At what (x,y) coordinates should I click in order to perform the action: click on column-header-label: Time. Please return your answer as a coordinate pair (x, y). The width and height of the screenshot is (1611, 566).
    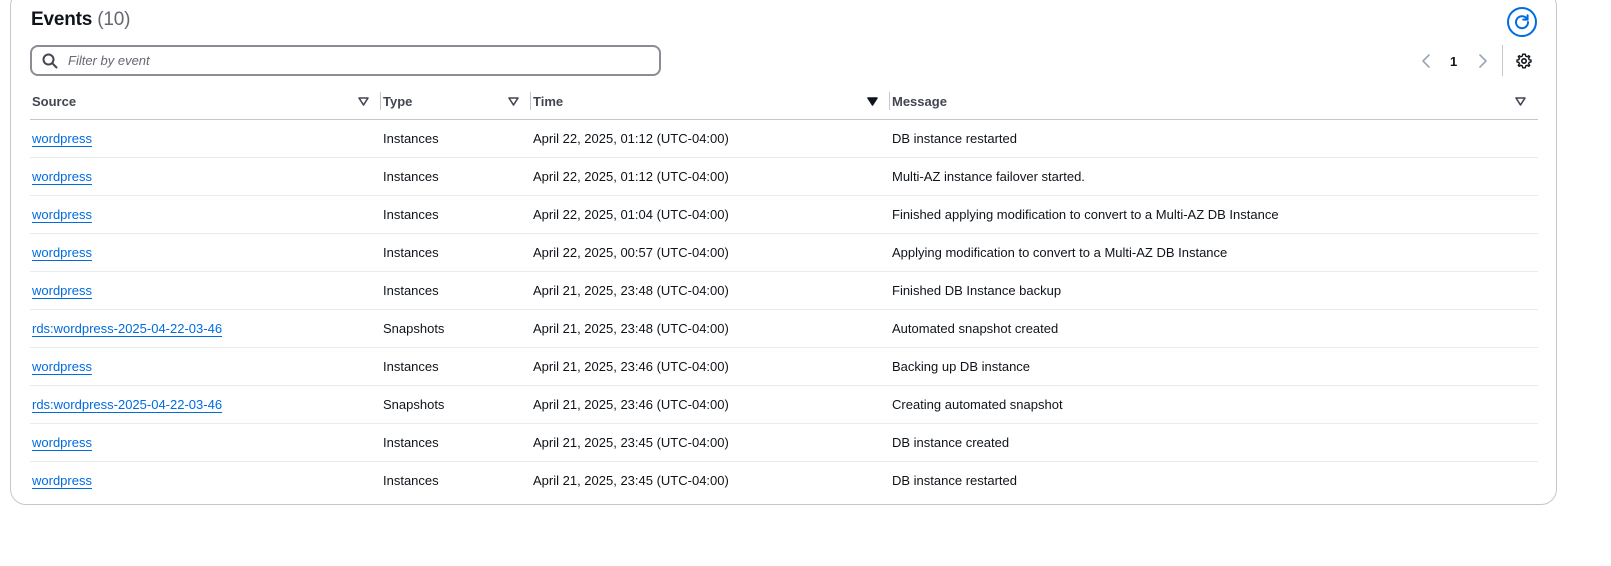
    Looking at the image, I should click on (548, 101).